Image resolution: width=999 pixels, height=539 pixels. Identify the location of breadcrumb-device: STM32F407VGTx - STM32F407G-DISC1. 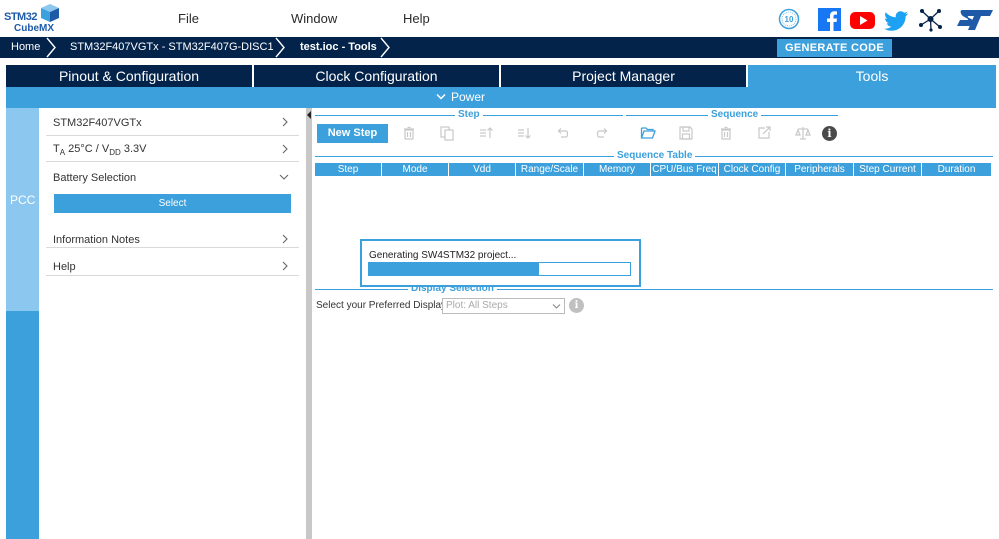
(172, 47).